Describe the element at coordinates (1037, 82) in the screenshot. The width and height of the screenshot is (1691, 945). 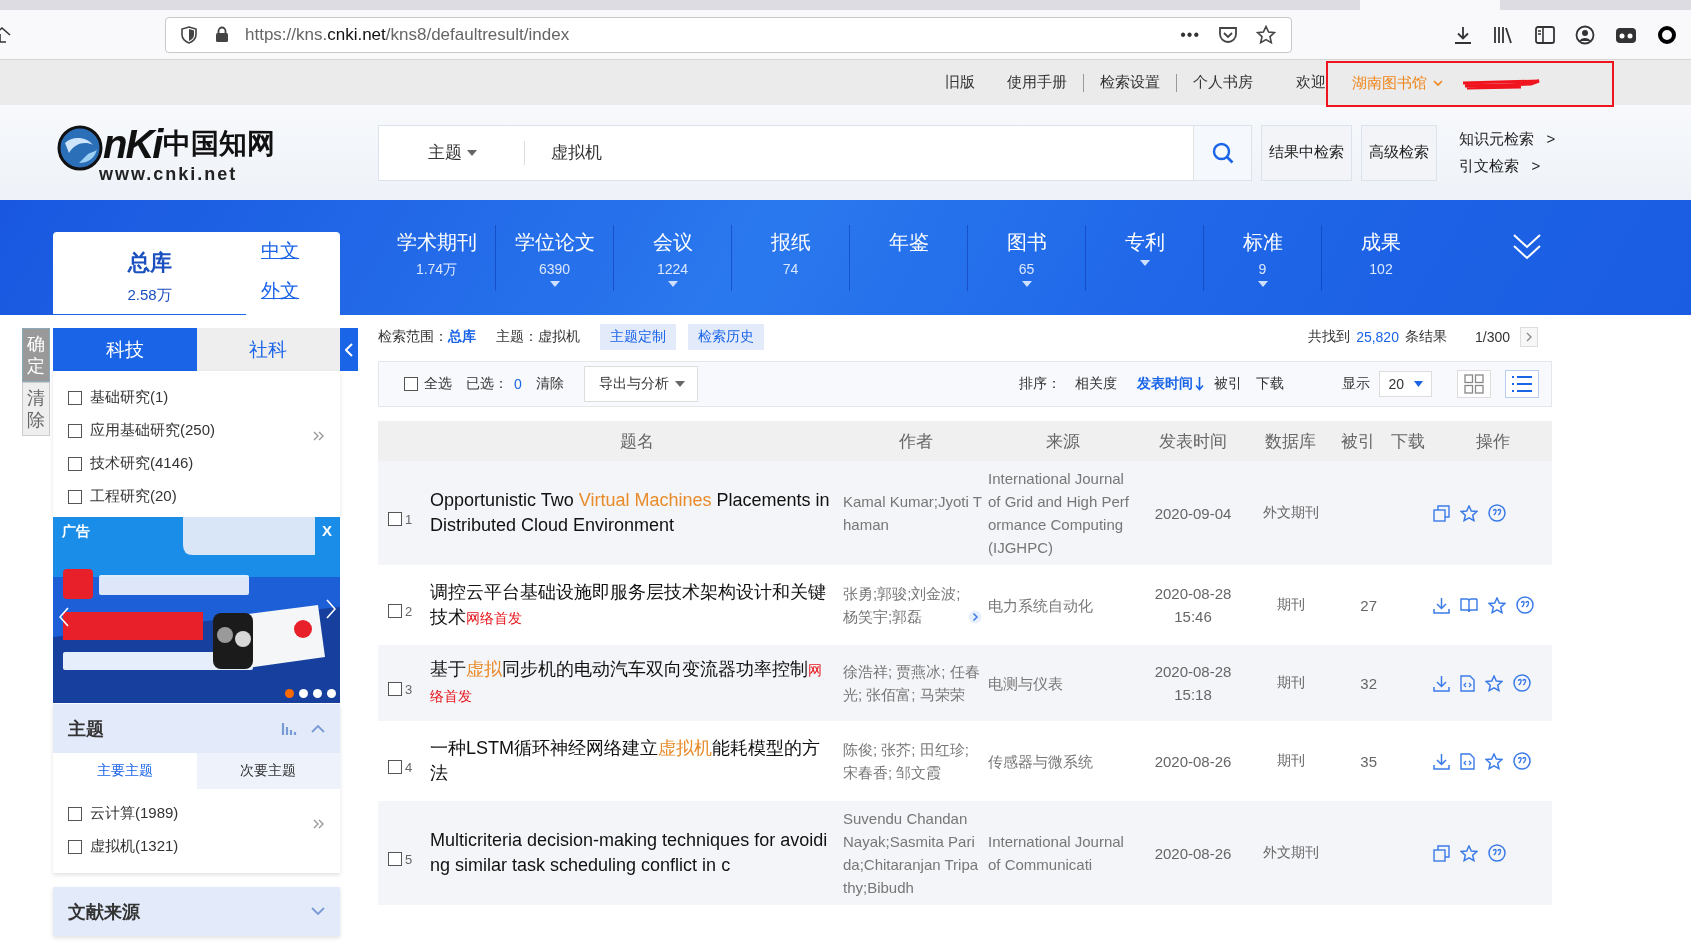
I see `top-link: 使用手册` at that location.